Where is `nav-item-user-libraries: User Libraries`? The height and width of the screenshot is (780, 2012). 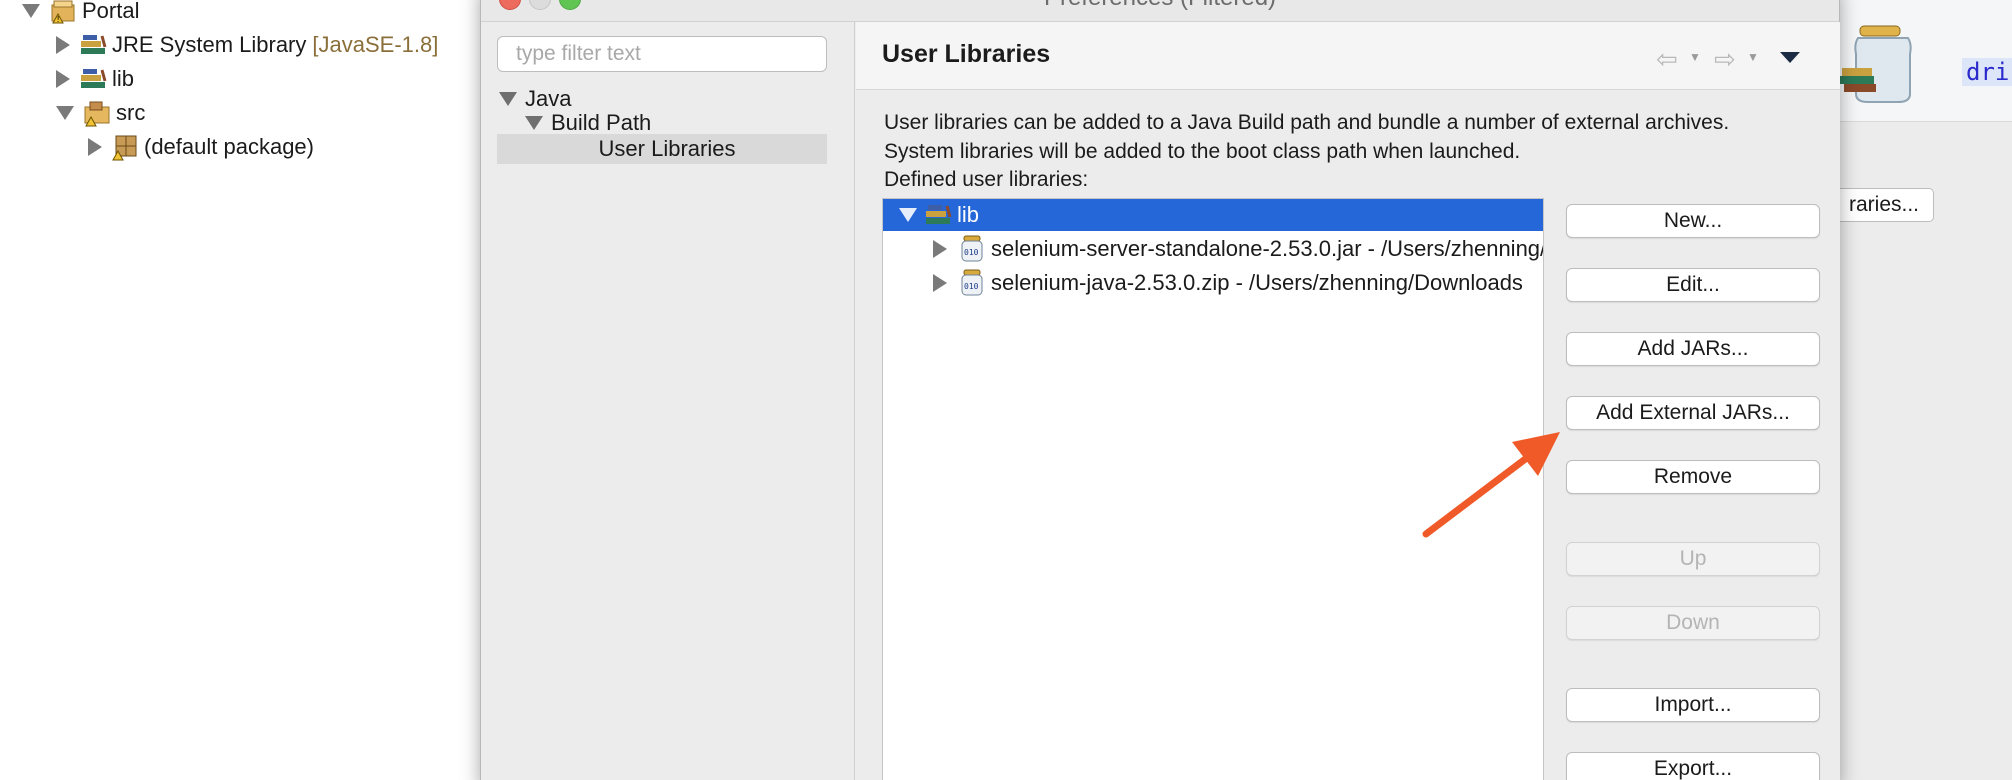
nav-item-user-libraries: User Libraries is located at coordinates (662, 149).